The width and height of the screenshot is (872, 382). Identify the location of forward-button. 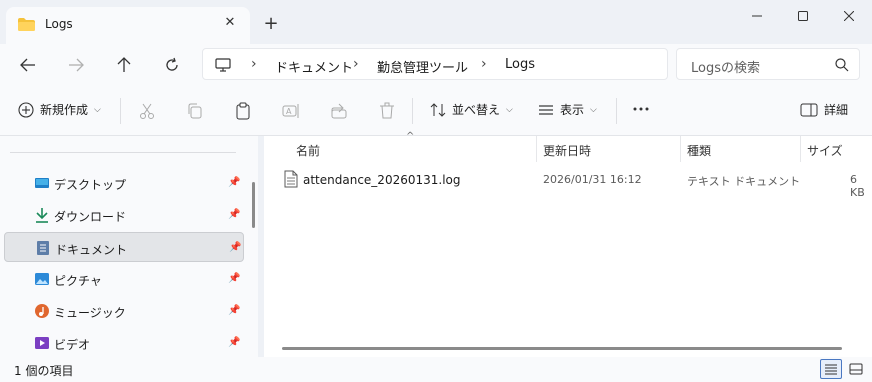
(76, 65).